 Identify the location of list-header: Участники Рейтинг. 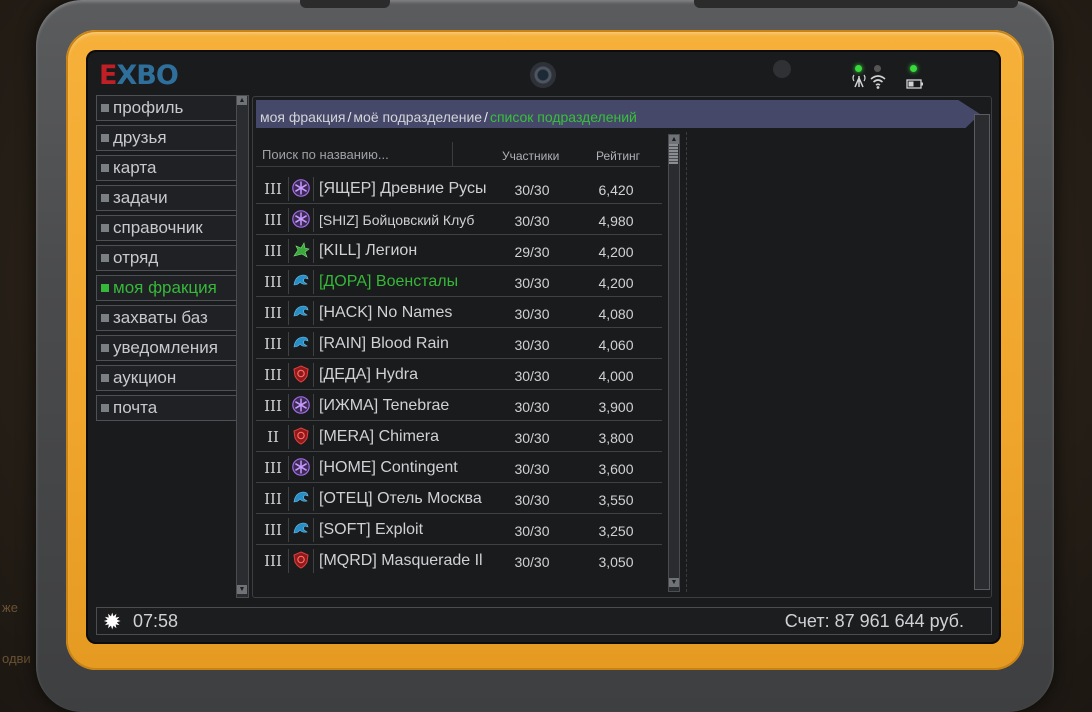
(458, 153).